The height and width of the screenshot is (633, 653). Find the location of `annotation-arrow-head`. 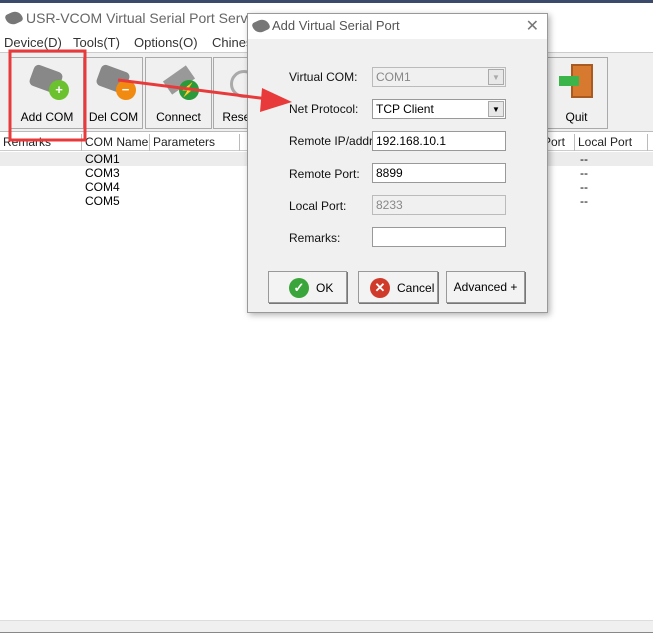

annotation-arrow-head is located at coordinates (276, 100).